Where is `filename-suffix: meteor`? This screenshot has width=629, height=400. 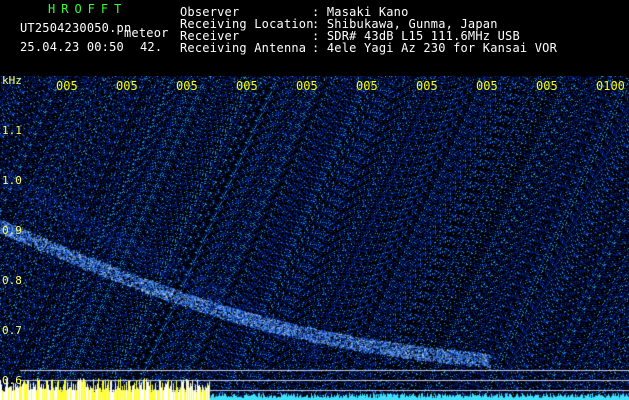 filename-suffix: meteor is located at coordinates (146, 33).